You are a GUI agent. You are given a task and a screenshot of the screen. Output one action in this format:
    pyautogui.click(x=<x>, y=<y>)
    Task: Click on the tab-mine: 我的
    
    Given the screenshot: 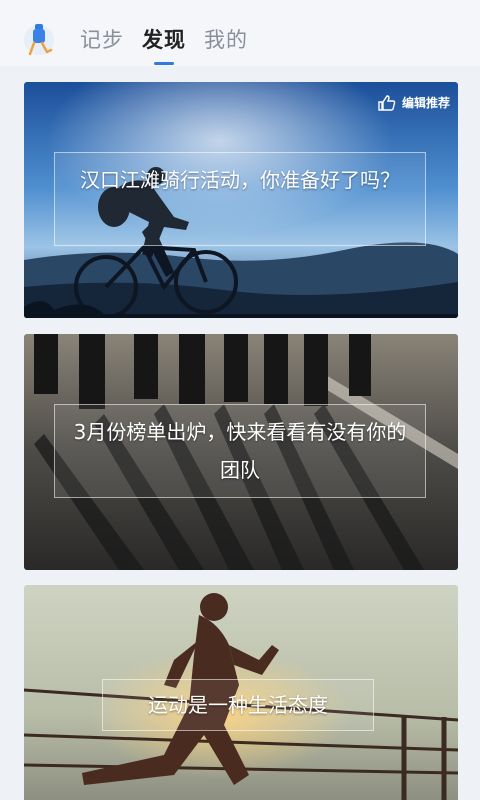 What is the action you would take?
    pyautogui.click(x=226, y=39)
    